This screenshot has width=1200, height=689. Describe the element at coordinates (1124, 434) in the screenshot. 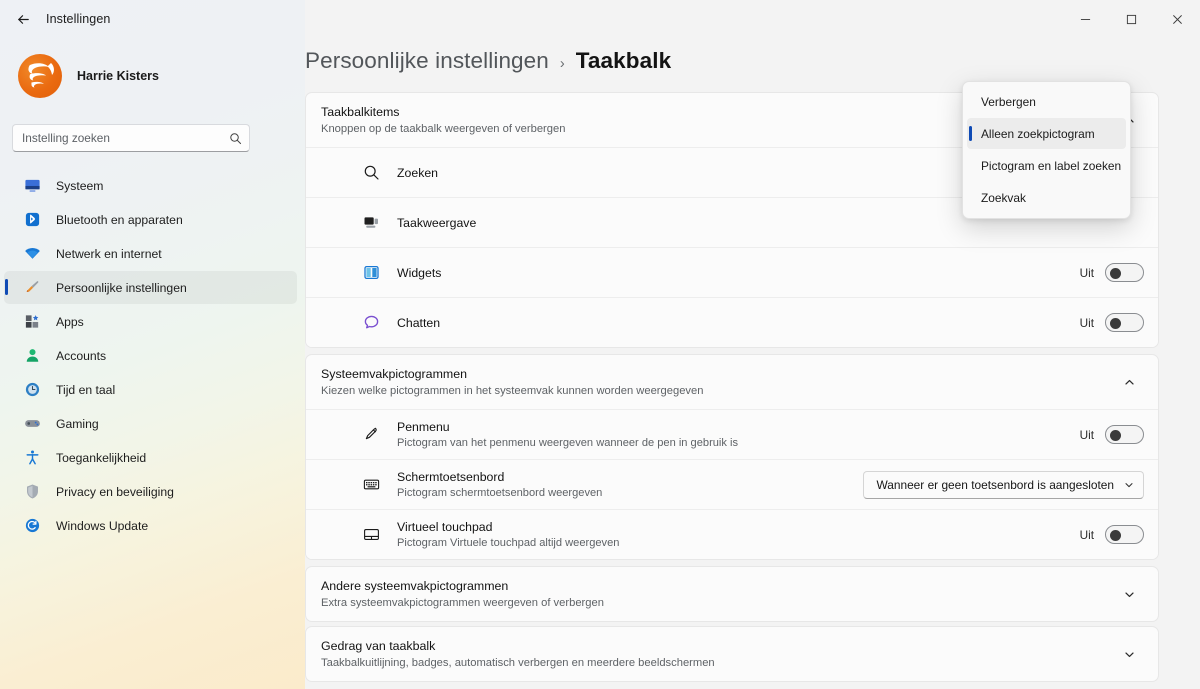

I see `penmenu-toggle` at that location.